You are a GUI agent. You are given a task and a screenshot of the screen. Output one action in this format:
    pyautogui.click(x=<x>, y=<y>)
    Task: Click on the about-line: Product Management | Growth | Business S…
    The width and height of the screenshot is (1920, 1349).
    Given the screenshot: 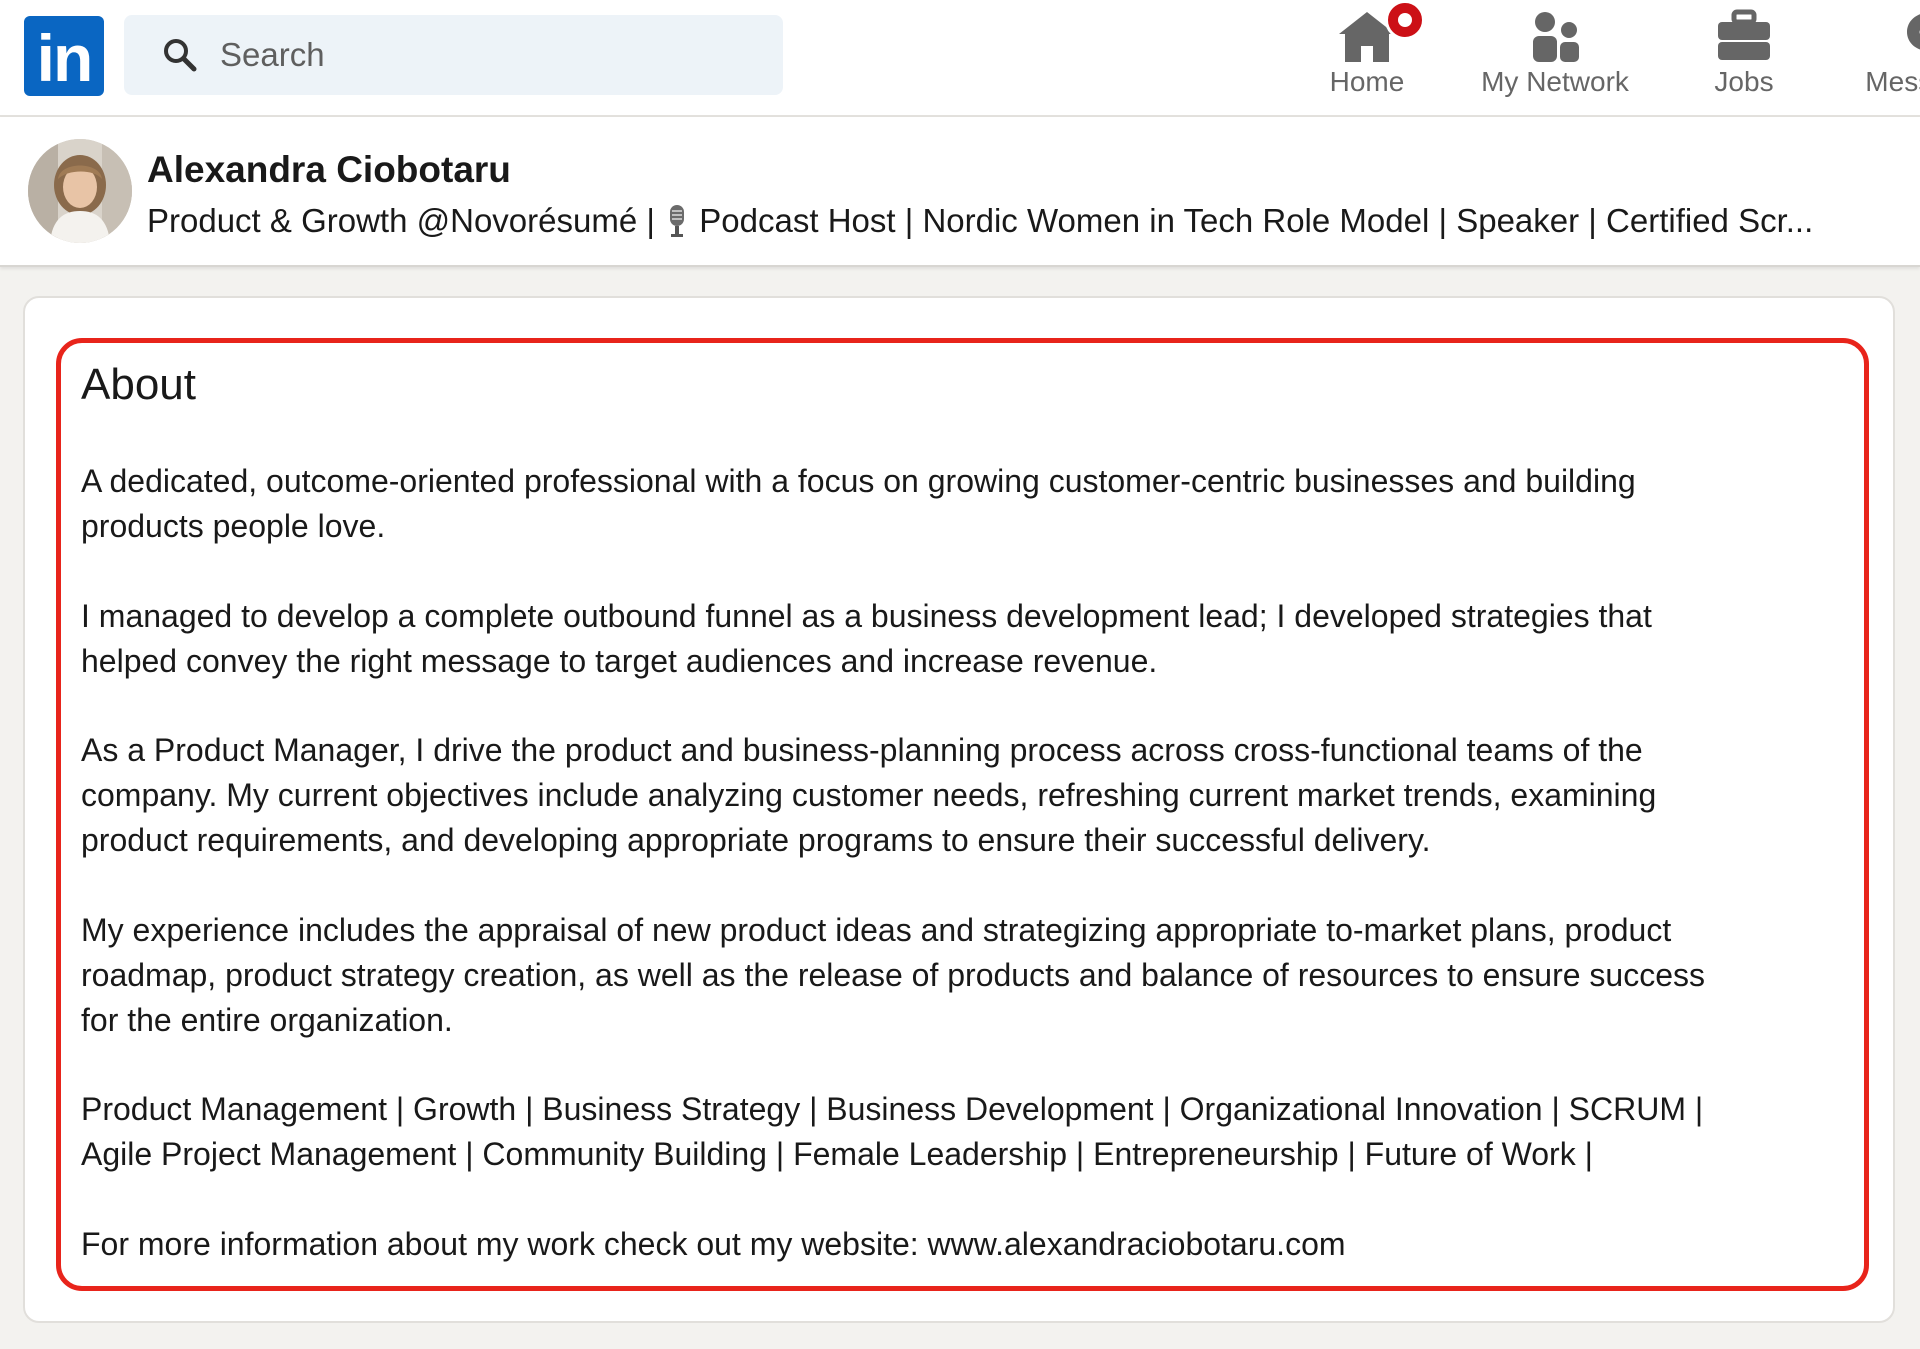 What is the action you would take?
    pyautogui.click(x=892, y=1109)
    